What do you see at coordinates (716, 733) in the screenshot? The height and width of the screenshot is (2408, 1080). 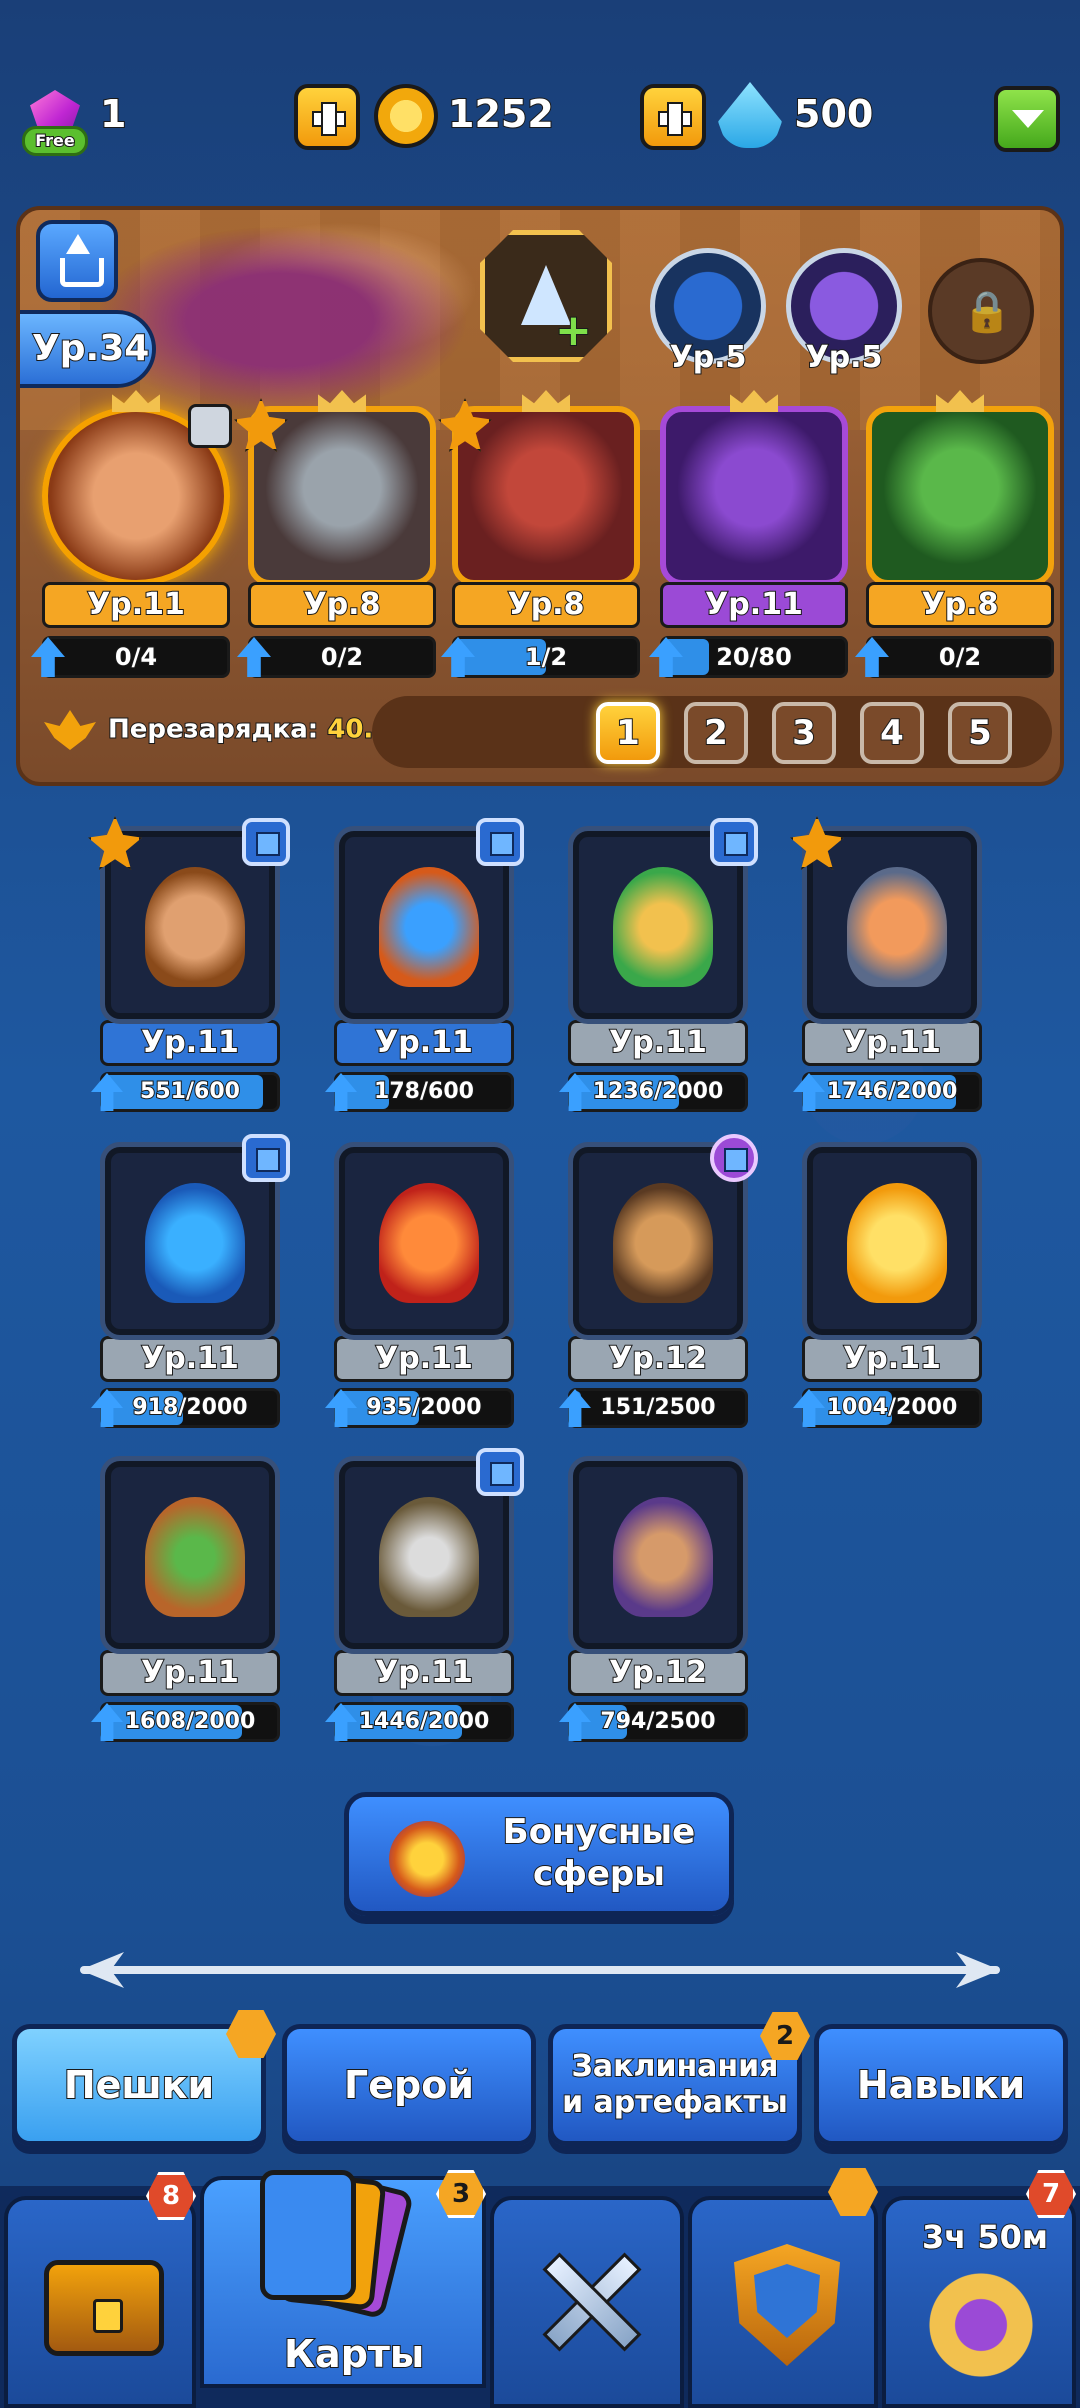 I see `deck-tab-2: 2` at bounding box center [716, 733].